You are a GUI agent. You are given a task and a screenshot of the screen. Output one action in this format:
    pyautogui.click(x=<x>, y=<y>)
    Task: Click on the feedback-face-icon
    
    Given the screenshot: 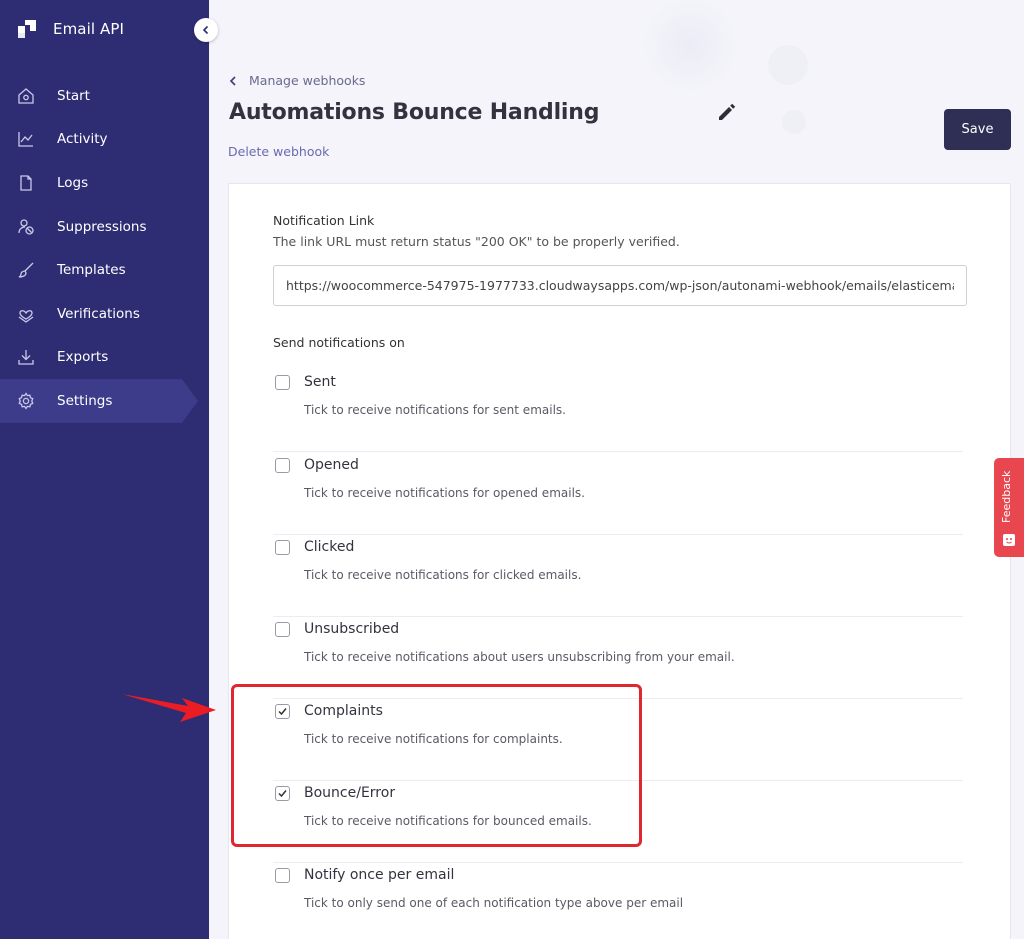 What is the action you would take?
    pyautogui.click(x=1009, y=540)
    